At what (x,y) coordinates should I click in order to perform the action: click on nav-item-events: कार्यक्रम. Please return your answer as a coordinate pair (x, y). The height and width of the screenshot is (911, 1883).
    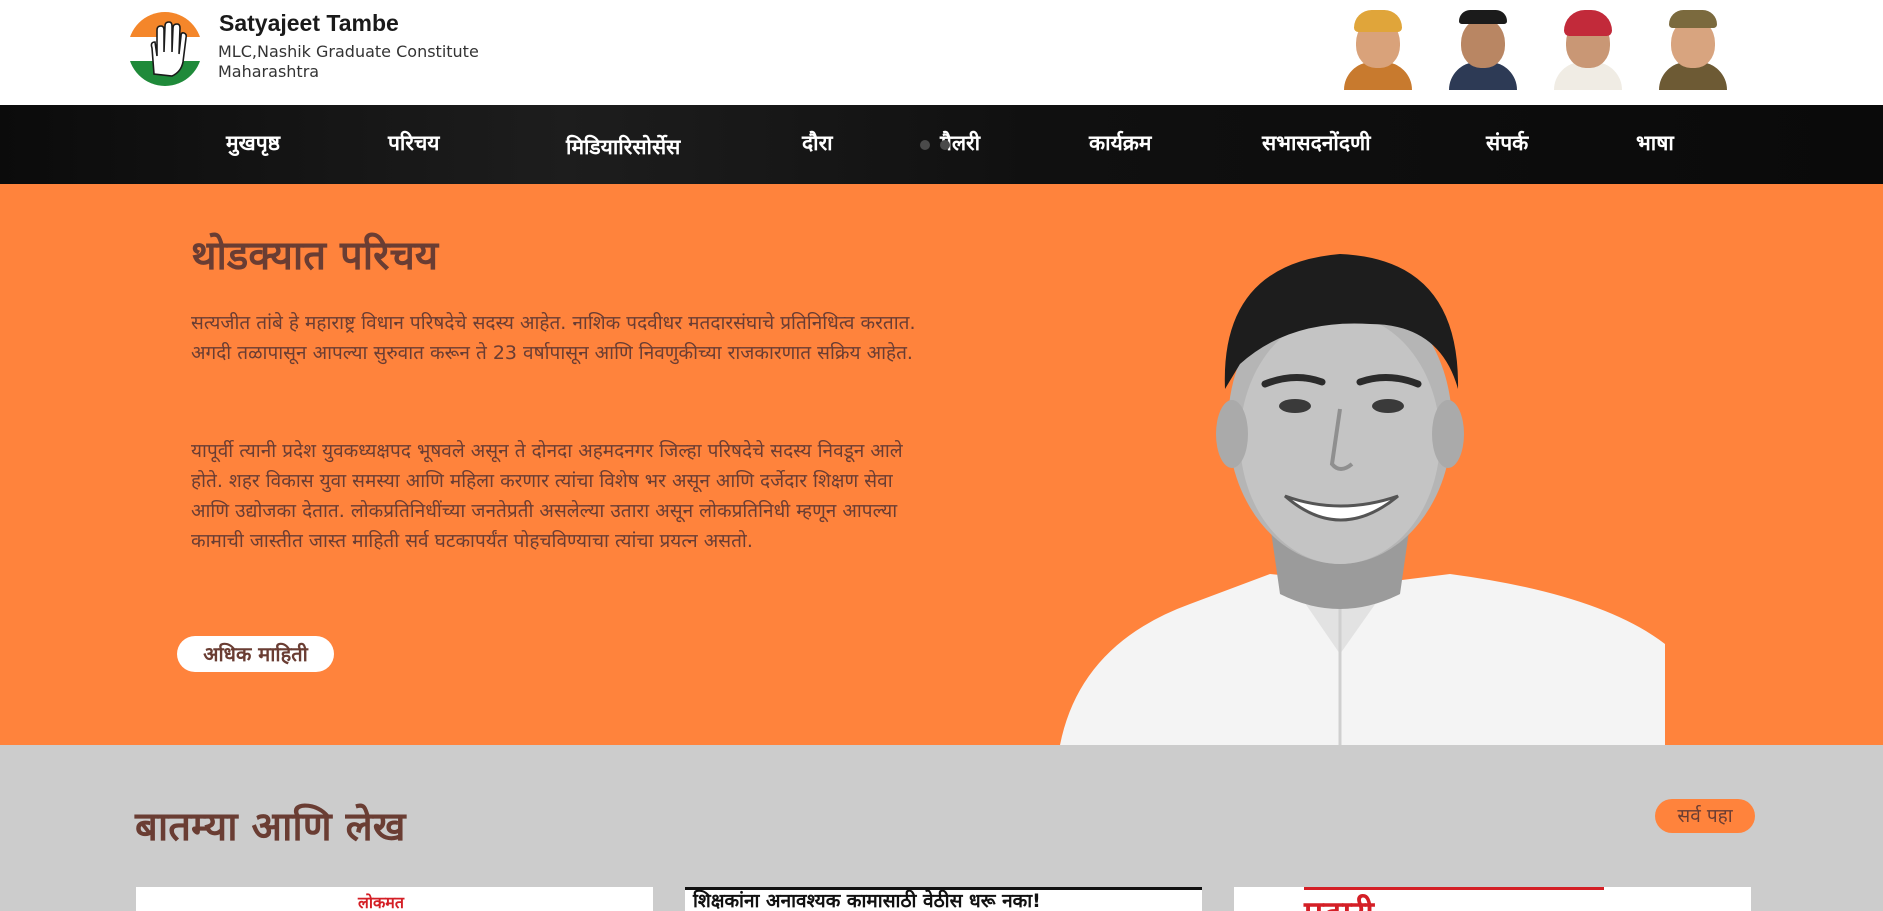
    Looking at the image, I should click on (1120, 143).